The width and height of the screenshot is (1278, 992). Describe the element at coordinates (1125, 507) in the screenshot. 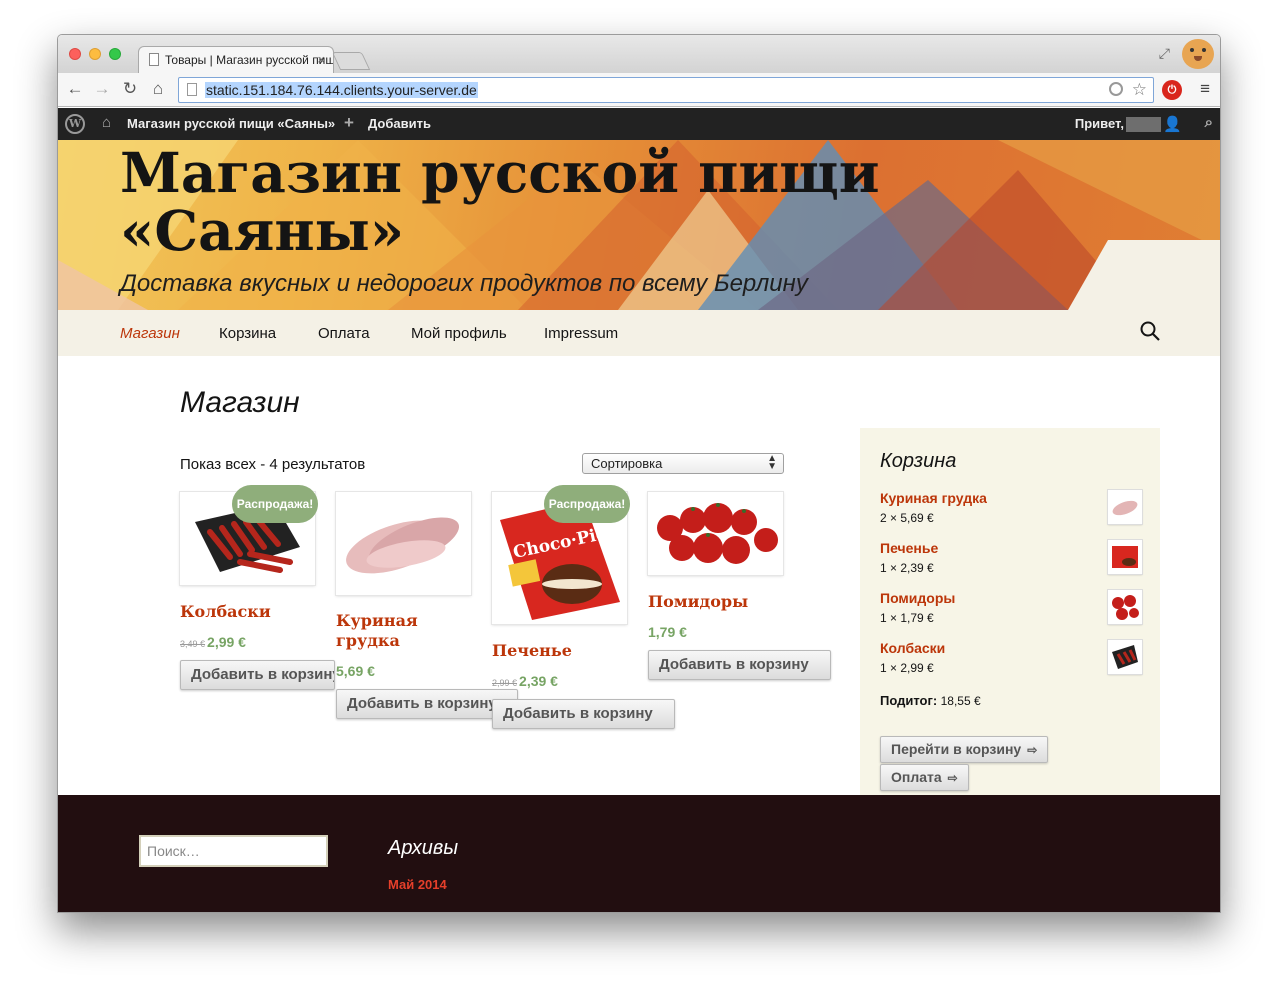

I see `chicken-thumbnail` at that location.